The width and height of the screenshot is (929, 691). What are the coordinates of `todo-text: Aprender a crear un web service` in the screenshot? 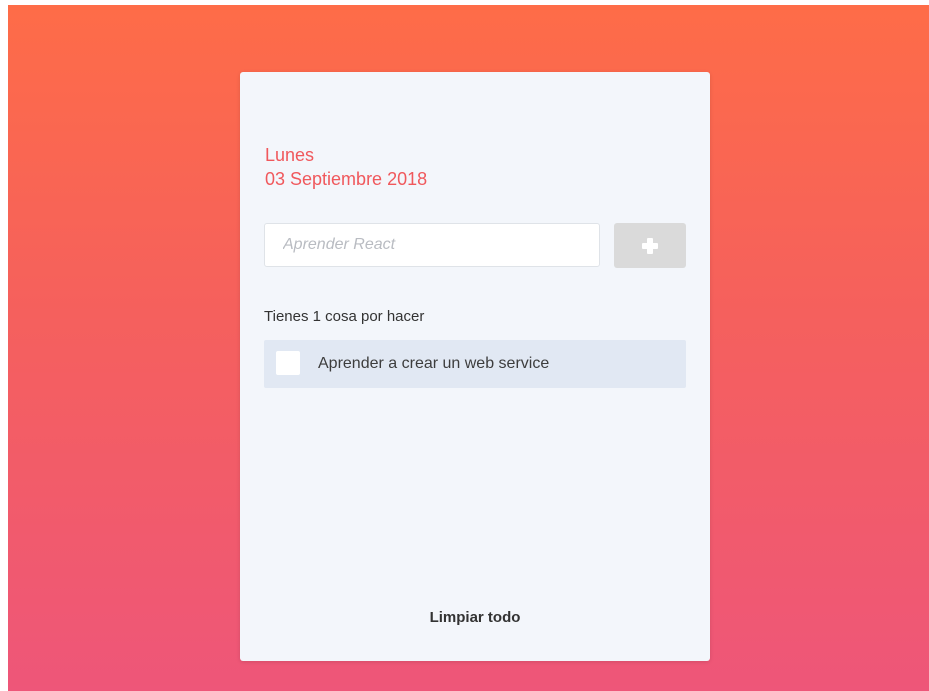 It's located at (434, 363).